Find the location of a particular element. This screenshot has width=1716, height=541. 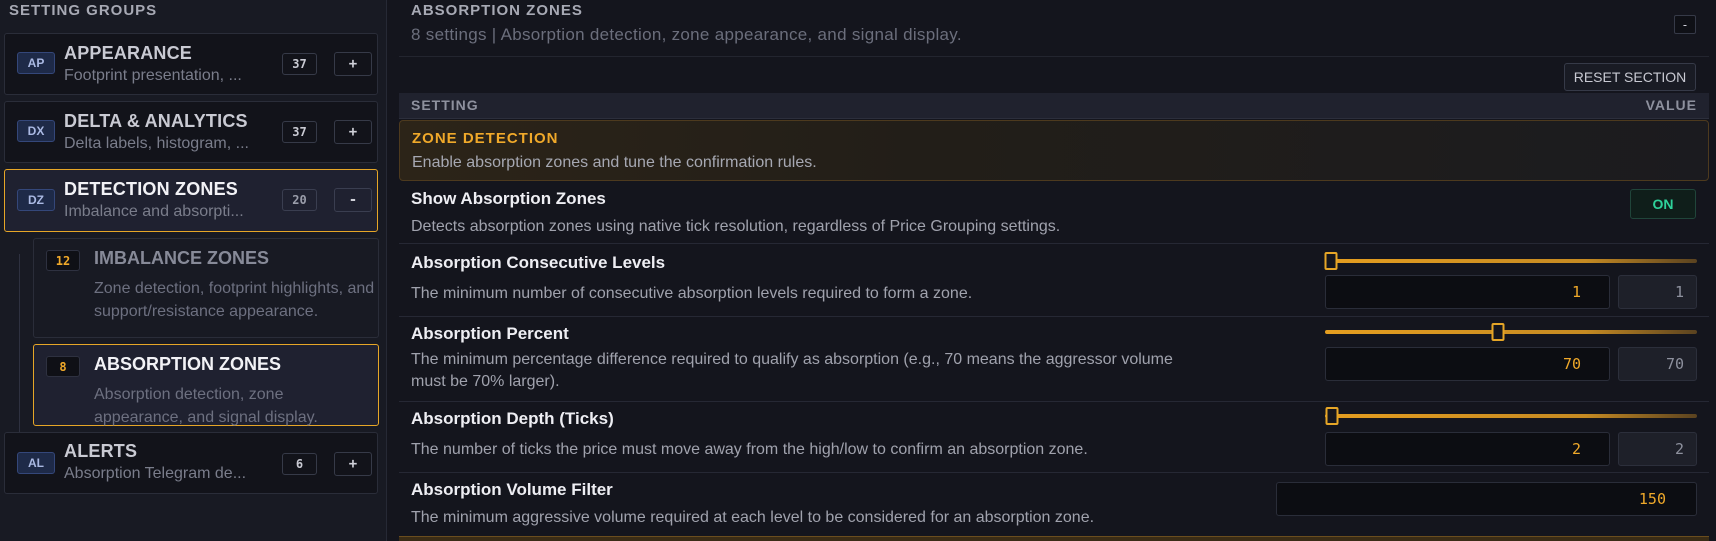

section-divider is located at coordinates (1054, 56).